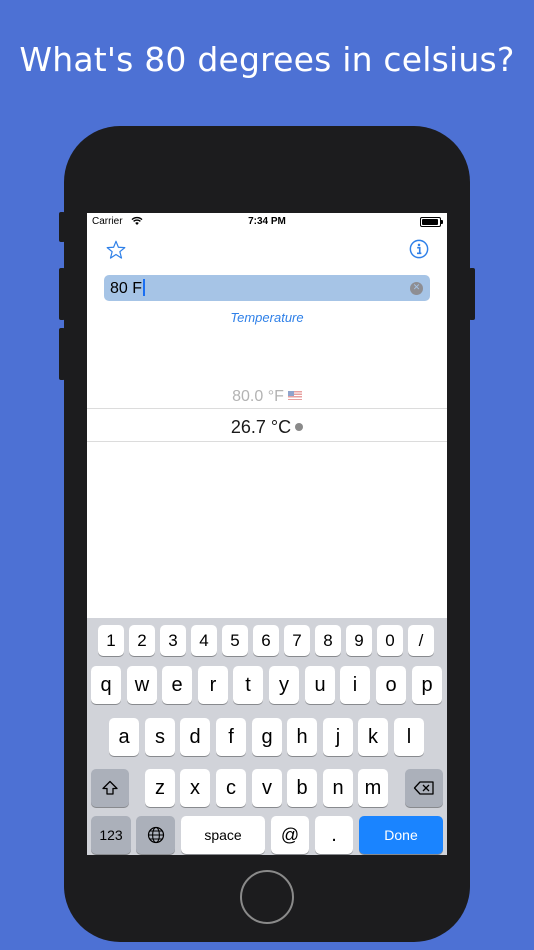 Image resolution: width=534 pixels, height=950 pixels. I want to click on key-n: n, so click(338, 788).